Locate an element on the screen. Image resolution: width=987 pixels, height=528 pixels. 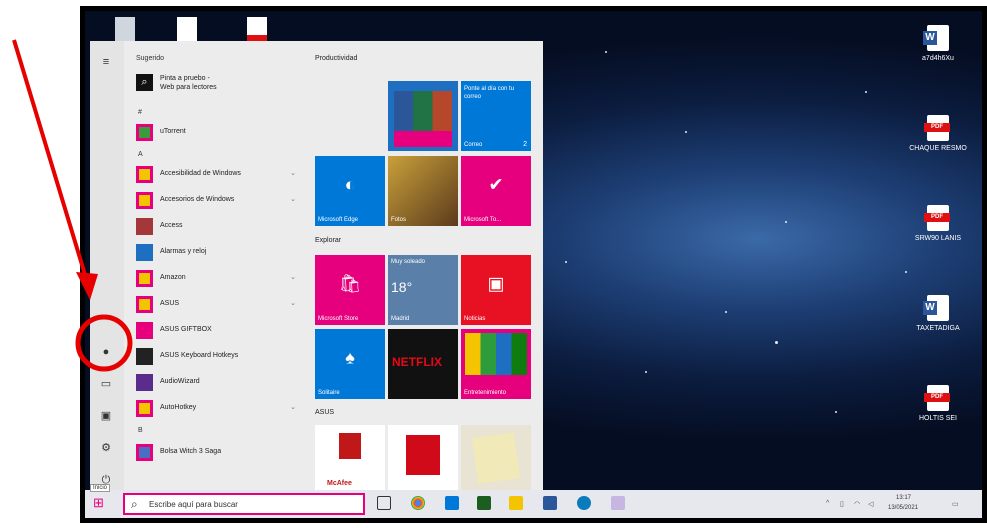
tile-weather: Muy soleado 18° Madrid is located at coordinates (423, 290).